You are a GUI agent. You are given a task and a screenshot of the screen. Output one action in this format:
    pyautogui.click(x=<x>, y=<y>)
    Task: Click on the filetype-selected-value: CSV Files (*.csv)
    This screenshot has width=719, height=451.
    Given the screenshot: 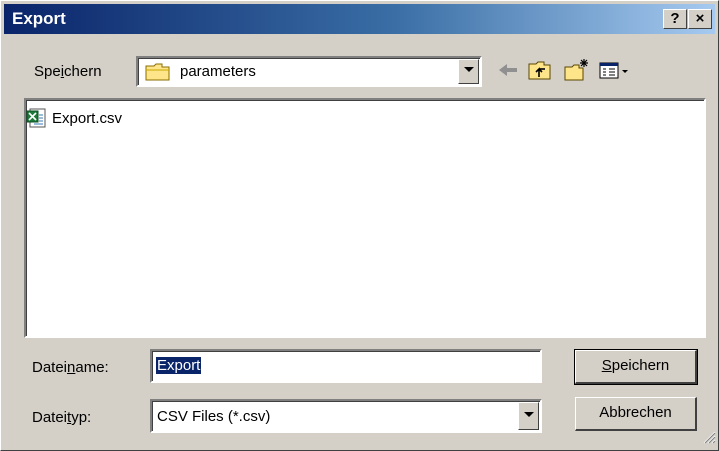 What is the action you would take?
    pyautogui.click(x=214, y=416)
    